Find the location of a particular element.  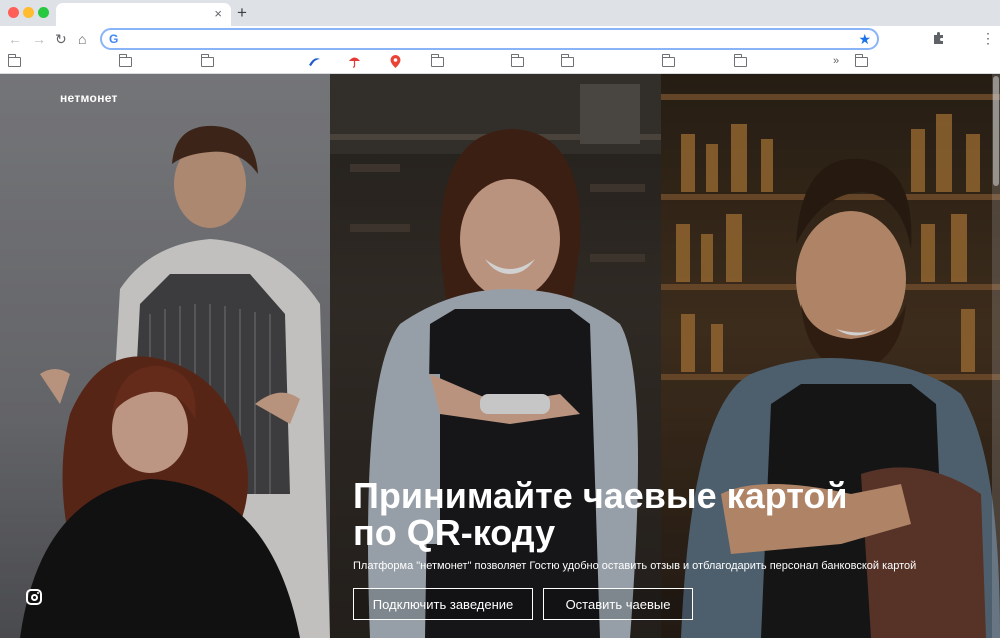

address-bar: G ★ is located at coordinates (489, 39).